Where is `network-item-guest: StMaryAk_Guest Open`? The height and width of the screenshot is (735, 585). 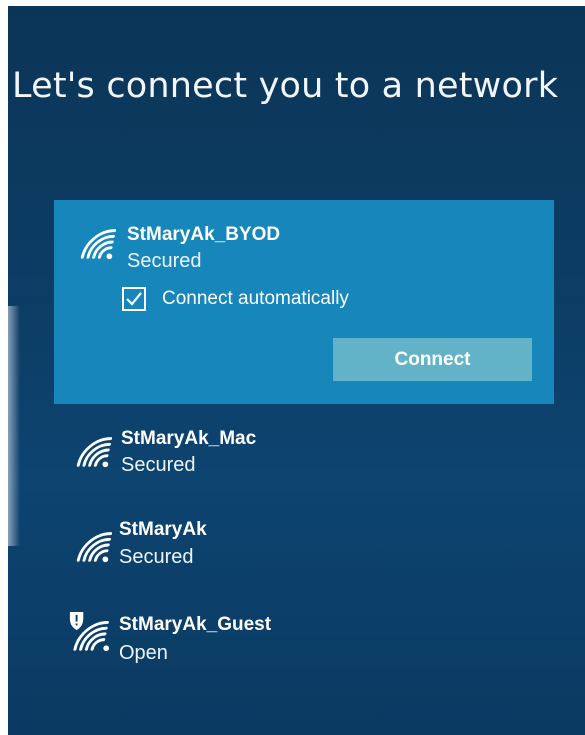 network-item-guest: StMaryAk_Guest Open is located at coordinates (296, 639).